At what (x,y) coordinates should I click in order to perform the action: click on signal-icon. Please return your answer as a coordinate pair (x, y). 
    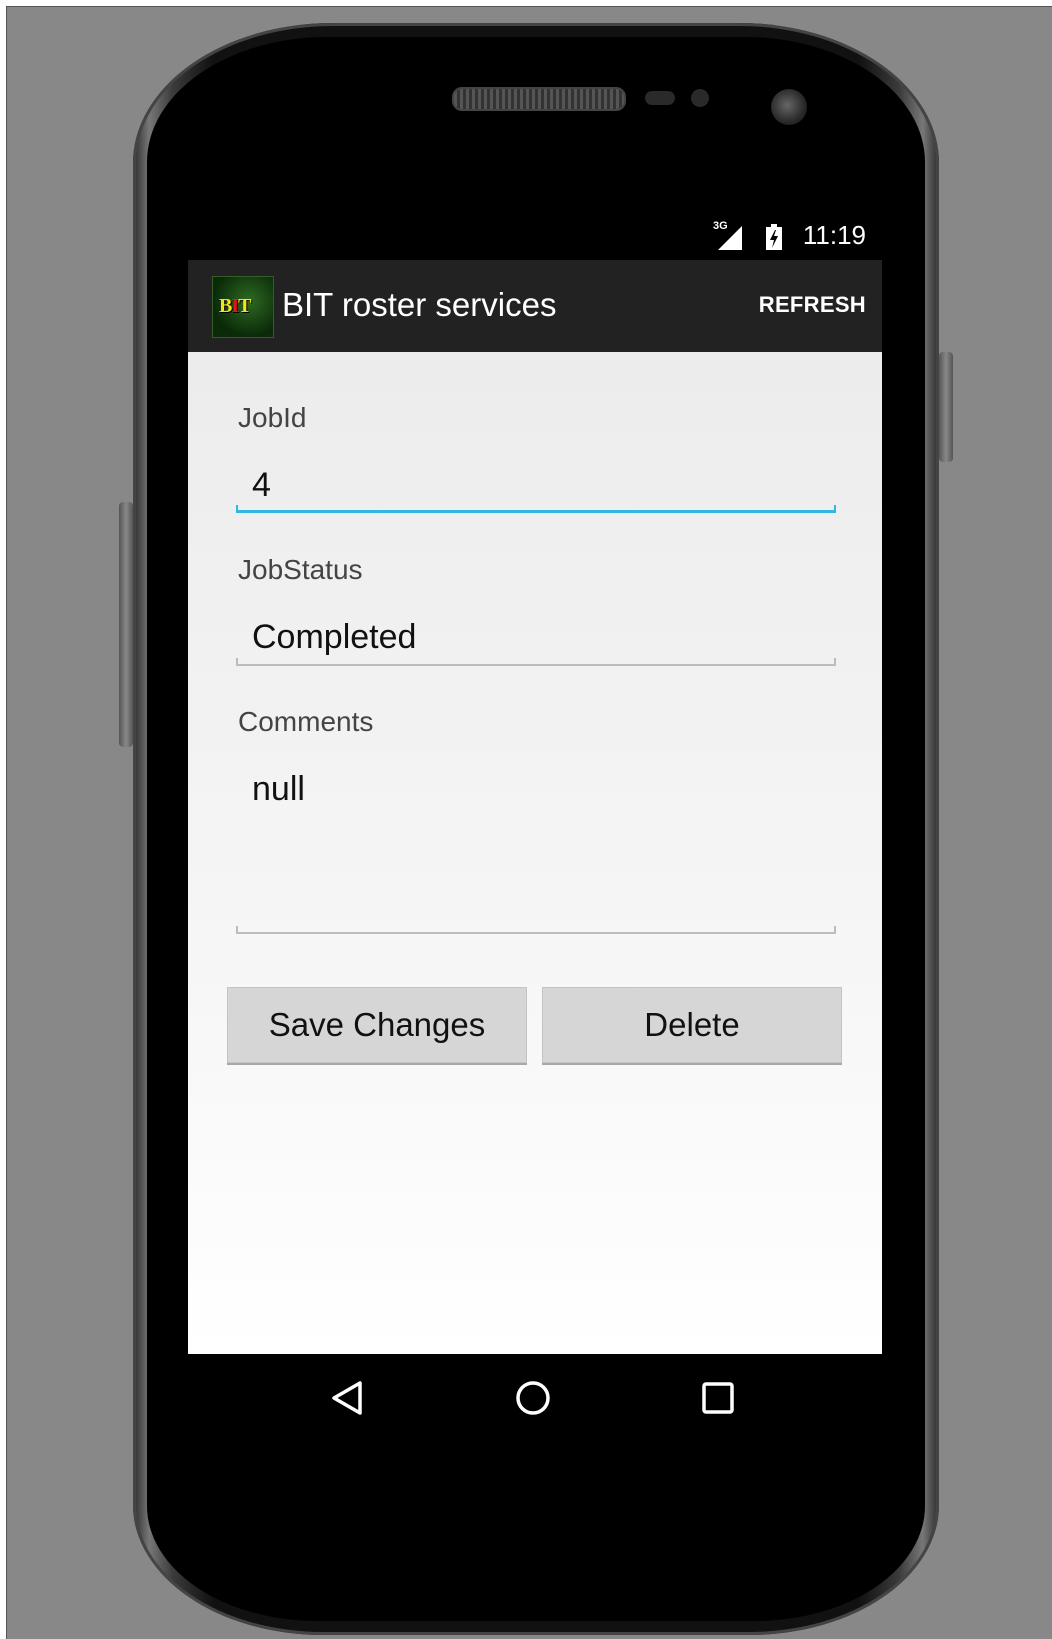
    Looking at the image, I should click on (730, 238).